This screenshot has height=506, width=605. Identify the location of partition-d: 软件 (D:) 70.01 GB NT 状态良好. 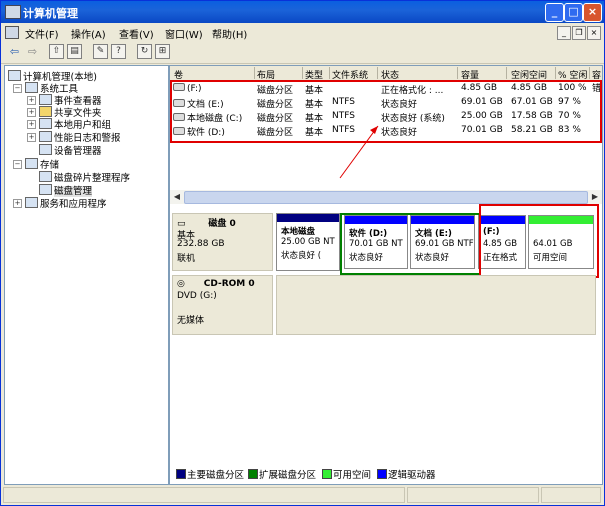
(376, 242).